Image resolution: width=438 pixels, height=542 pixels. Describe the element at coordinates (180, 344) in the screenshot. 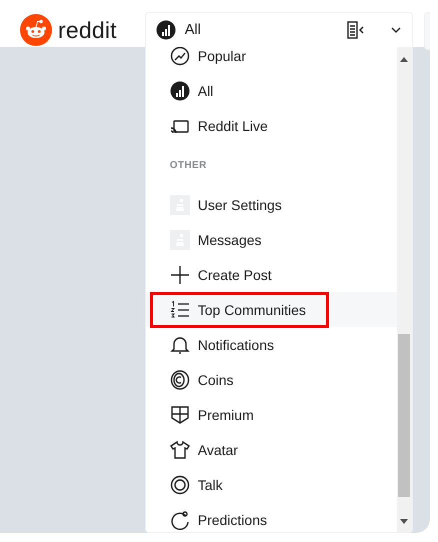

I see `bell-icon` at that location.